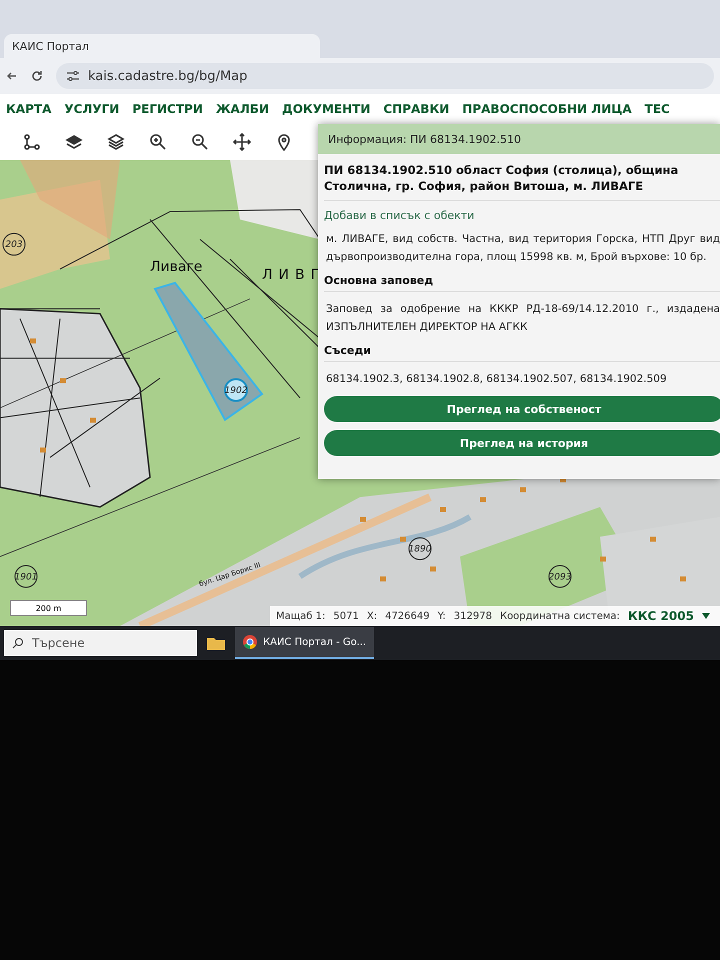  Describe the element at coordinates (522, 215) in the screenshot. I see `add-to-list-link: Добави в списък с обекти` at that location.